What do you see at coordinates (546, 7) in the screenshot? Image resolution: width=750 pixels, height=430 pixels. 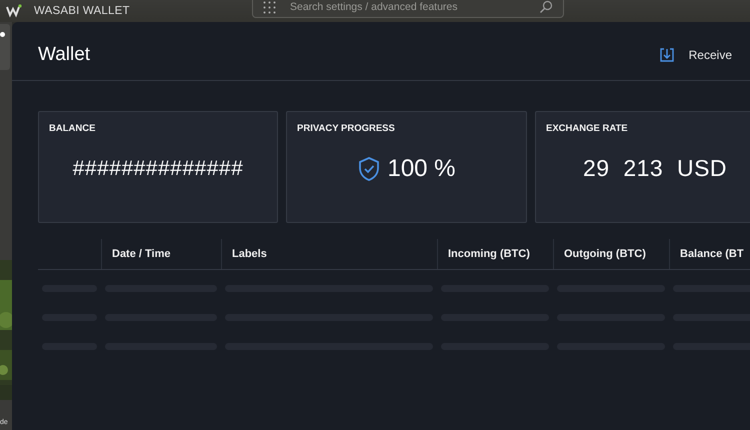 I see `search-icon` at bounding box center [546, 7].